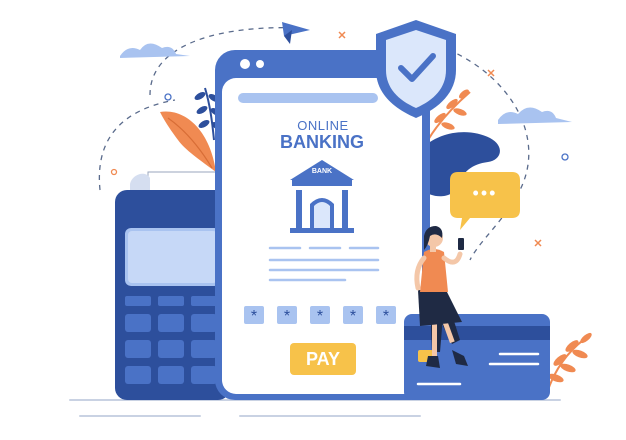  What do you see at coordinates (322, 142) in the screenshot?
I see `banking-heading: BANKING` at bounding box center [322, 142].